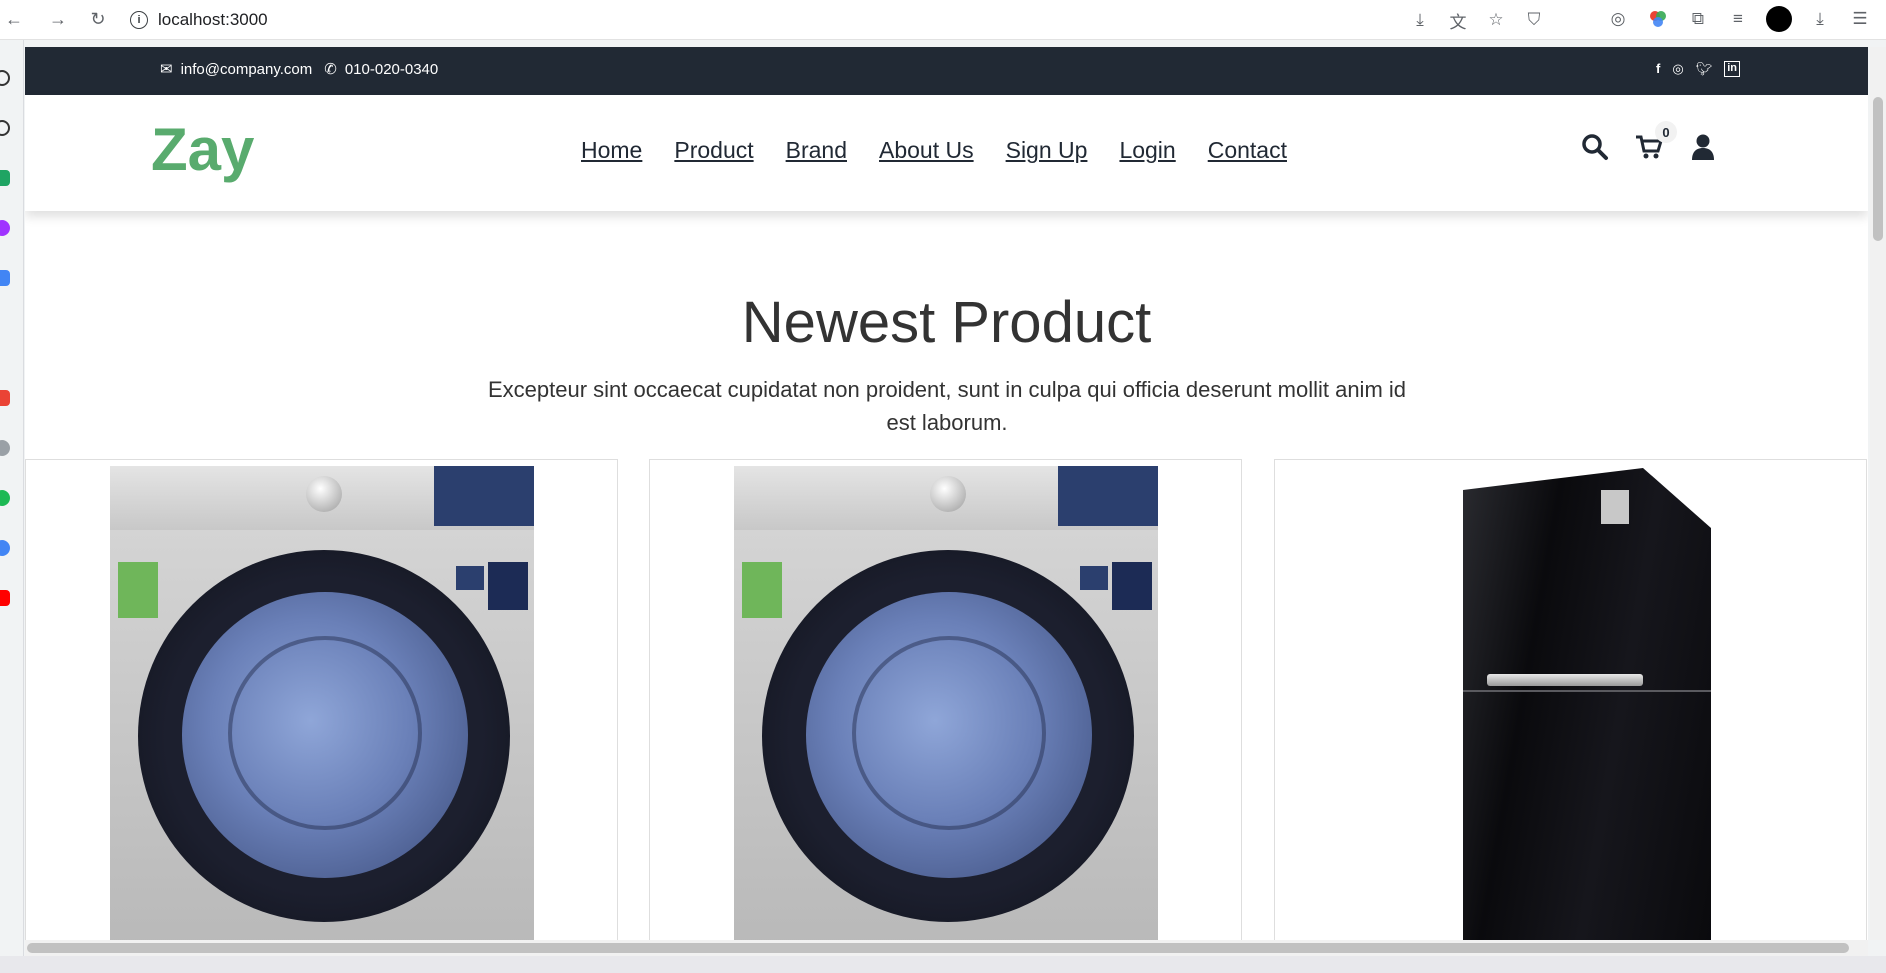  Describe the element at coordinates (5, 548) in the screenshot. I see `google-app-icon` at that location.